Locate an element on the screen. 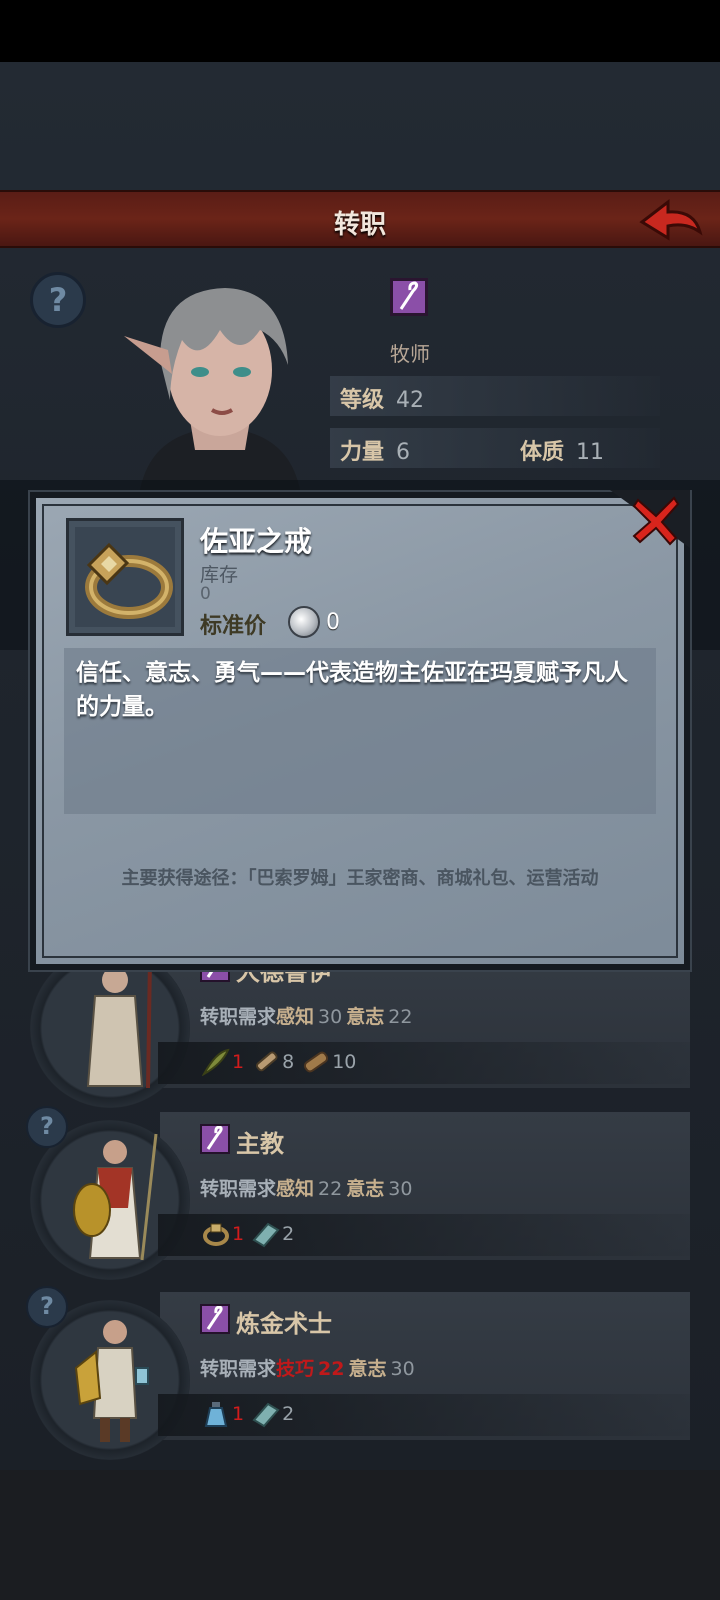  material-count: 8 is located at coordinates (288, 1062).